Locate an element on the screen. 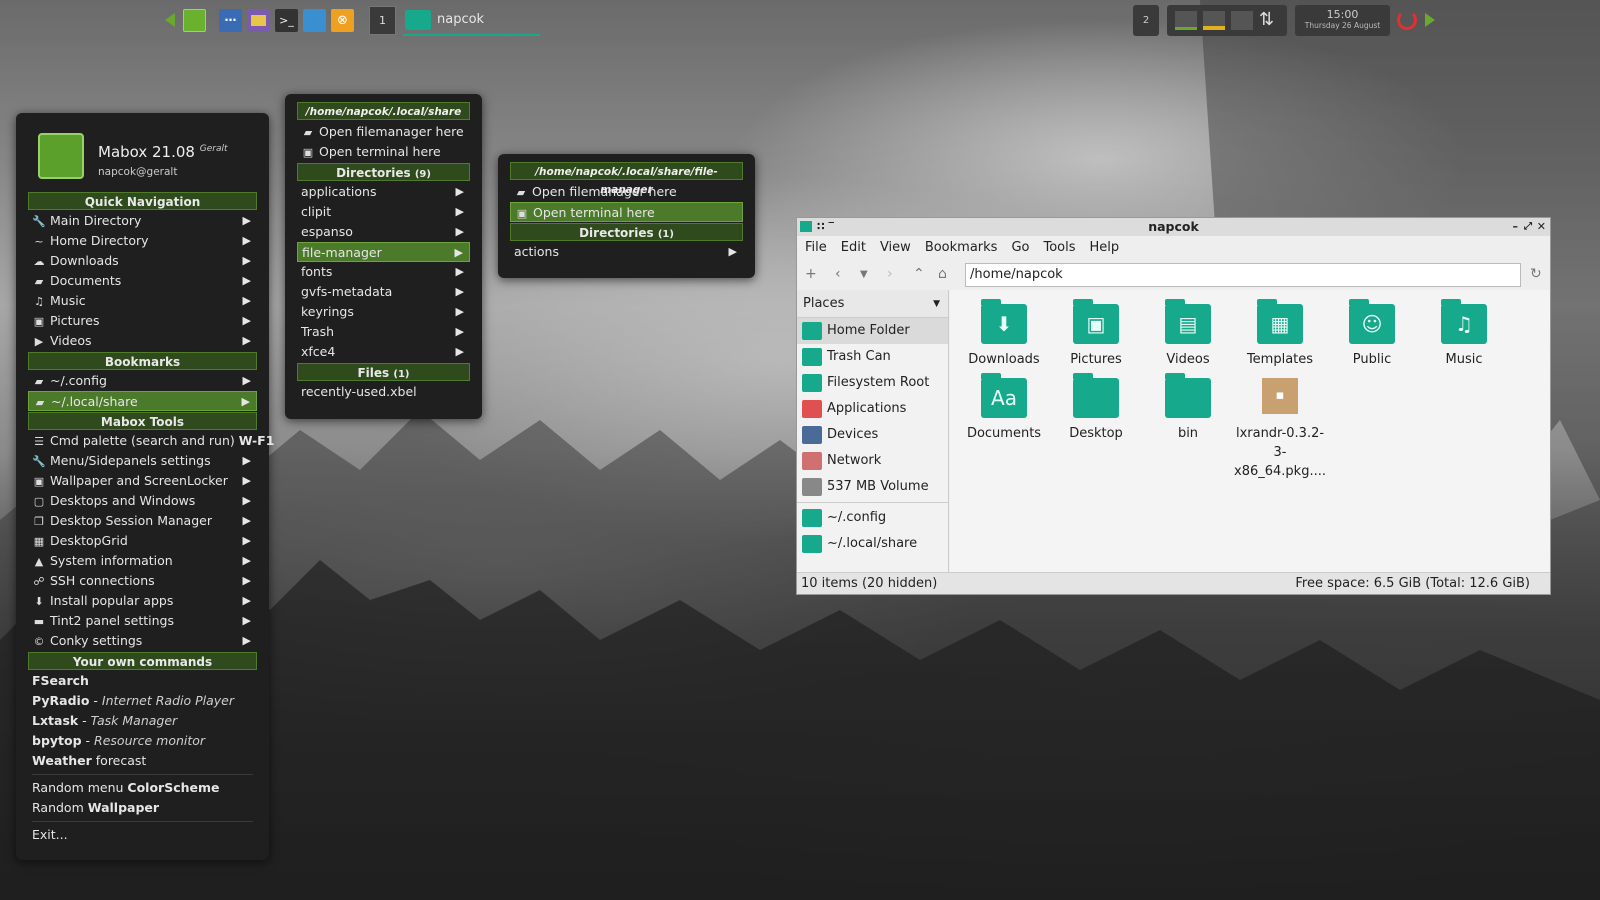 The width and height of the screenshot is (1600, 900). workspace-2-button: 2 is located at coordinates (1146, 20).